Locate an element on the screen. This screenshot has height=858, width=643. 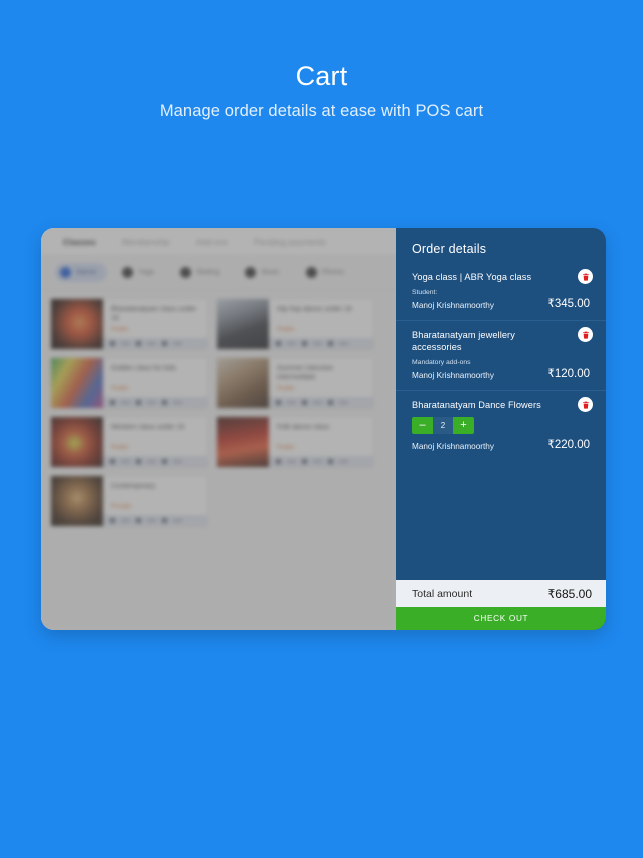
class-card: Folk dance class Public is located at coordinates (295, 442).